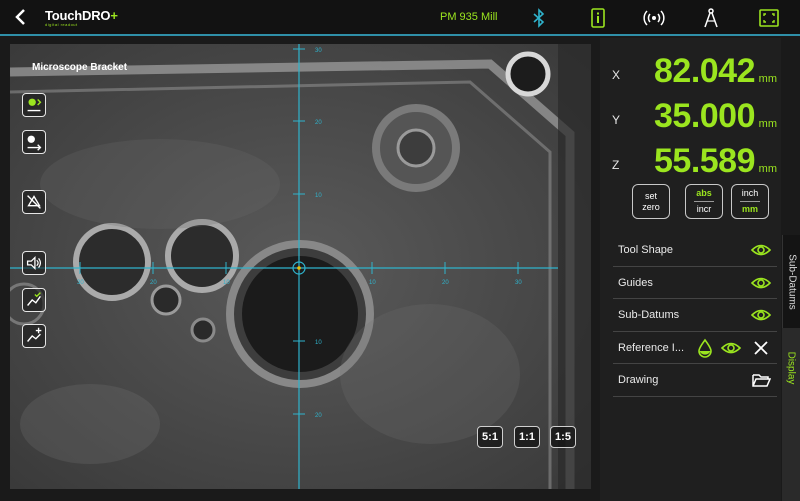 This screenshot has height=501, width=800. What do you see at coordinates (705, 116) in the screenshot?
I see `axis-y-value: 35.000` at bounding box center [705, 116].